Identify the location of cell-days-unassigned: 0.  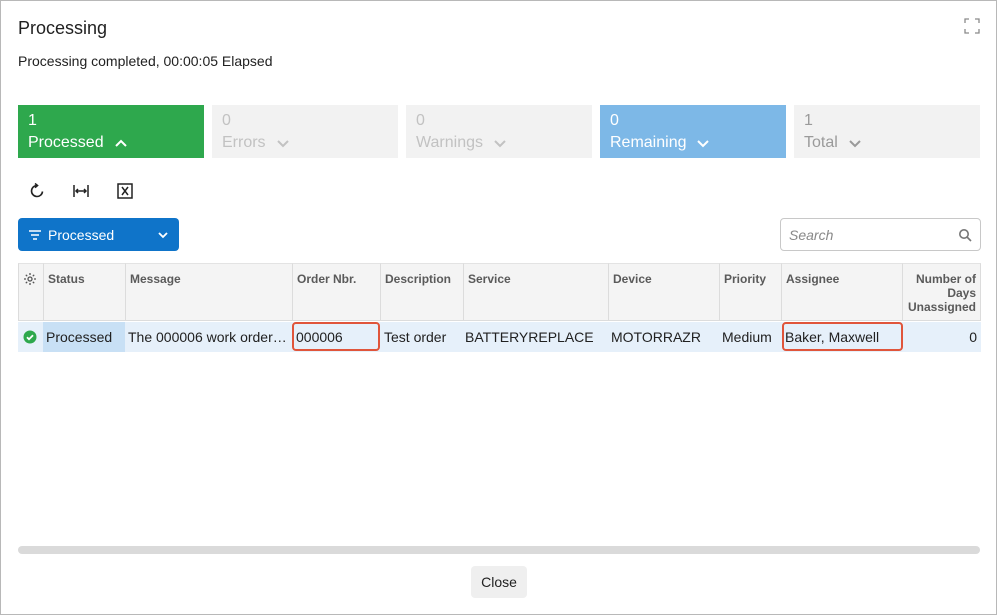
(973, 337).